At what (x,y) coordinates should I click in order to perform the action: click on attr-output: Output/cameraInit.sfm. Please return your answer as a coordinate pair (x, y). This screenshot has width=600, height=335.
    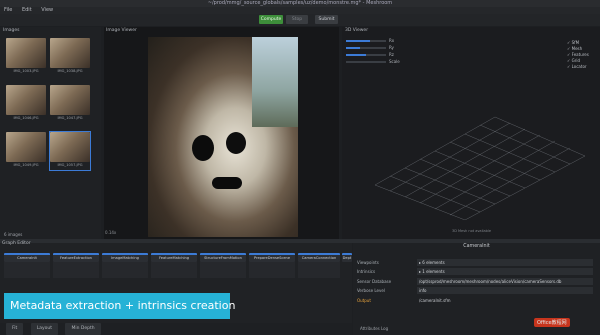
    Looking at the image, I should click on (477, 300).